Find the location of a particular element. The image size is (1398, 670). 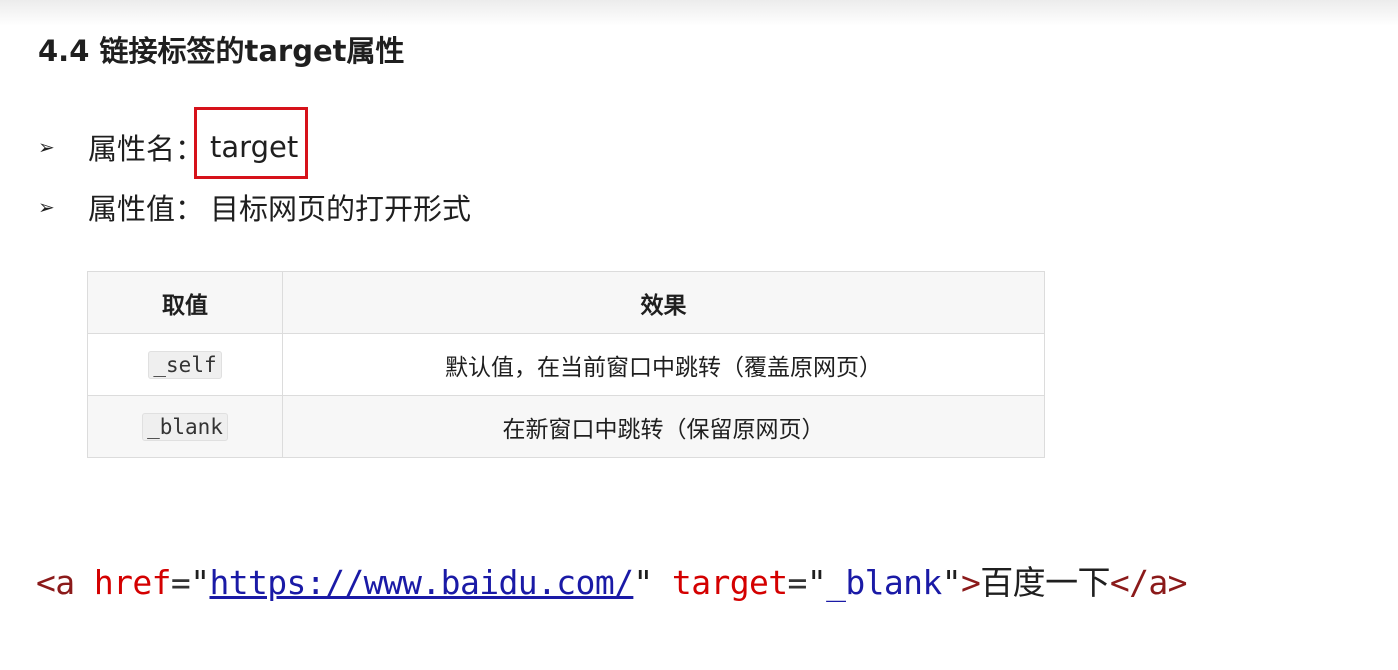

code-url-link: https://www.baidu.com/ is located at coordinates (421, 582).